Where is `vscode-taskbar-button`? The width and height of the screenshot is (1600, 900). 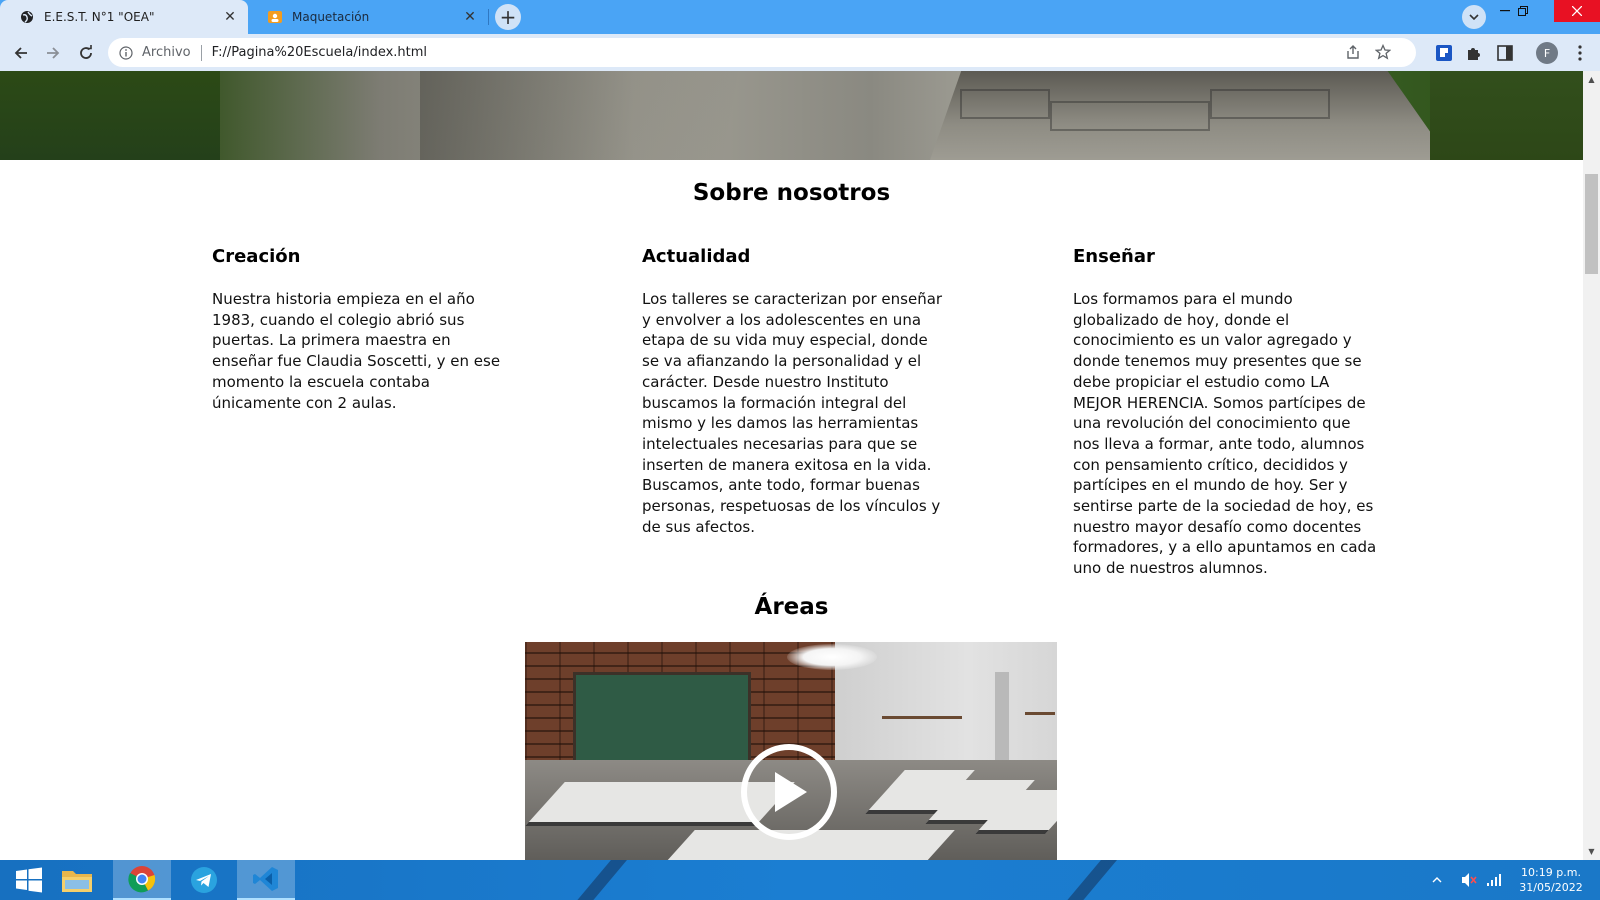 vscode-taskbar-button is located at coordinates (266, 880).